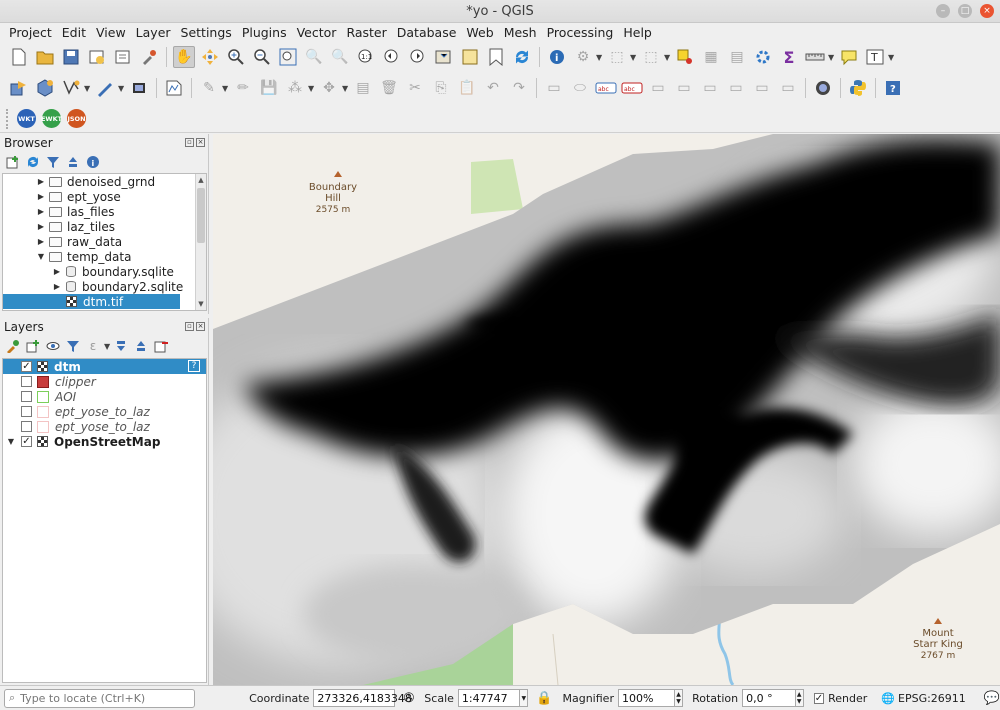  I want to click on crs-indicator: EPSG:26911, so click(932, 698).